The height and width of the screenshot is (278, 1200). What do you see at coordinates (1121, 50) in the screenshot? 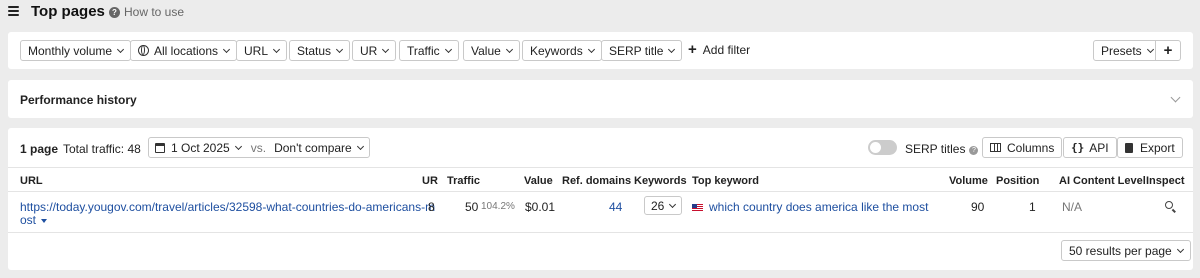
I see `presets-label: Presets` at bounding box center [1121, 50].